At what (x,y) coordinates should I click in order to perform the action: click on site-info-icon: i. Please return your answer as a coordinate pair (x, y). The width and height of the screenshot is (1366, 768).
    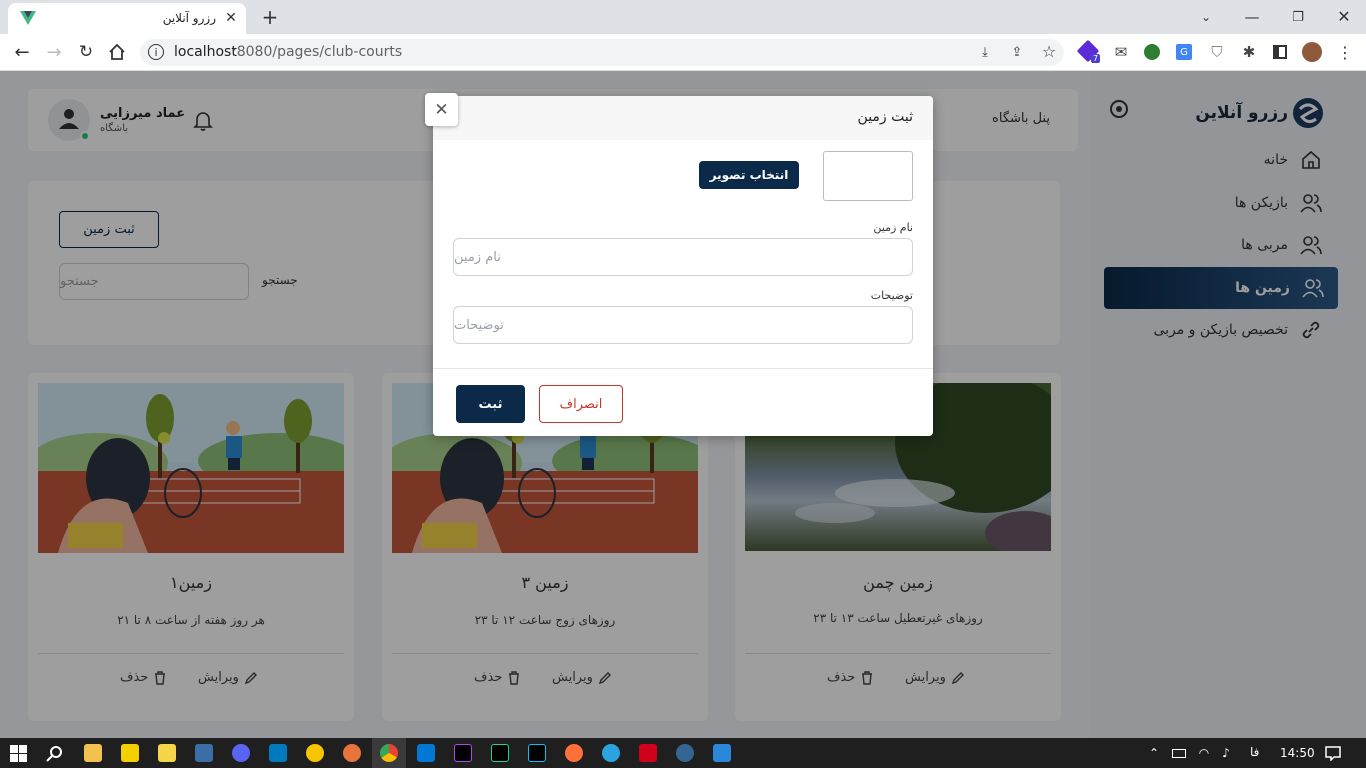
    Looking at the image, I should click on (156, 52).